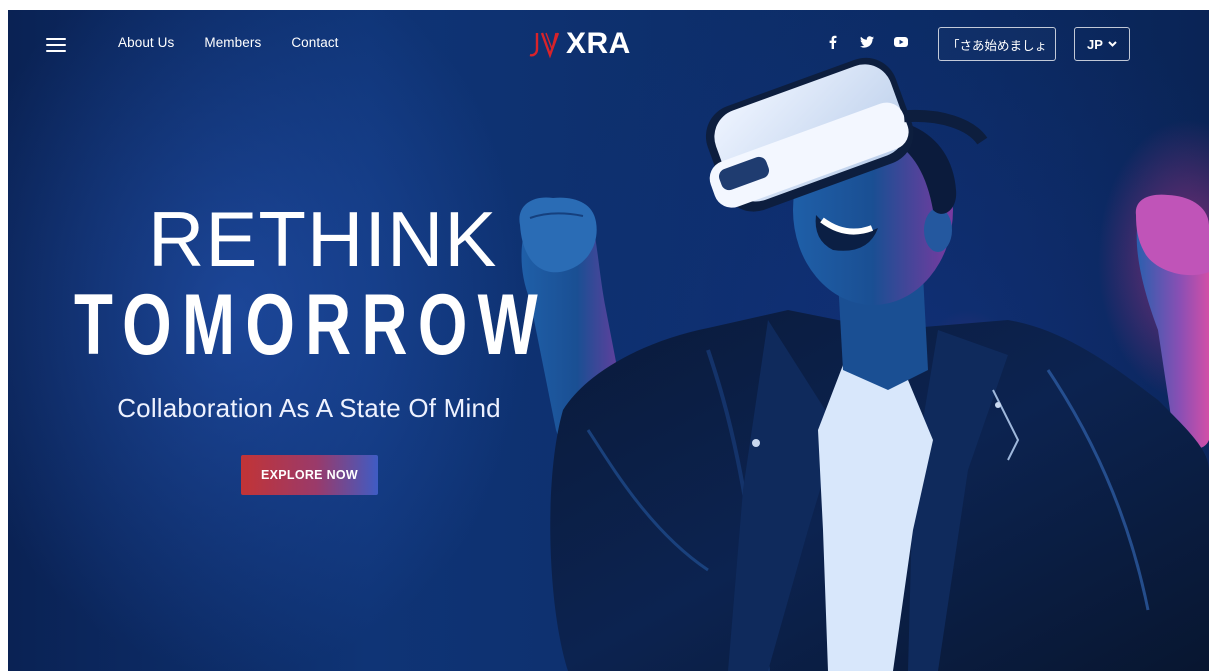  What do you see at coordinates (901, 42) in the screenshot?
I see `youtube-icon` at bounding box center [901, 42].